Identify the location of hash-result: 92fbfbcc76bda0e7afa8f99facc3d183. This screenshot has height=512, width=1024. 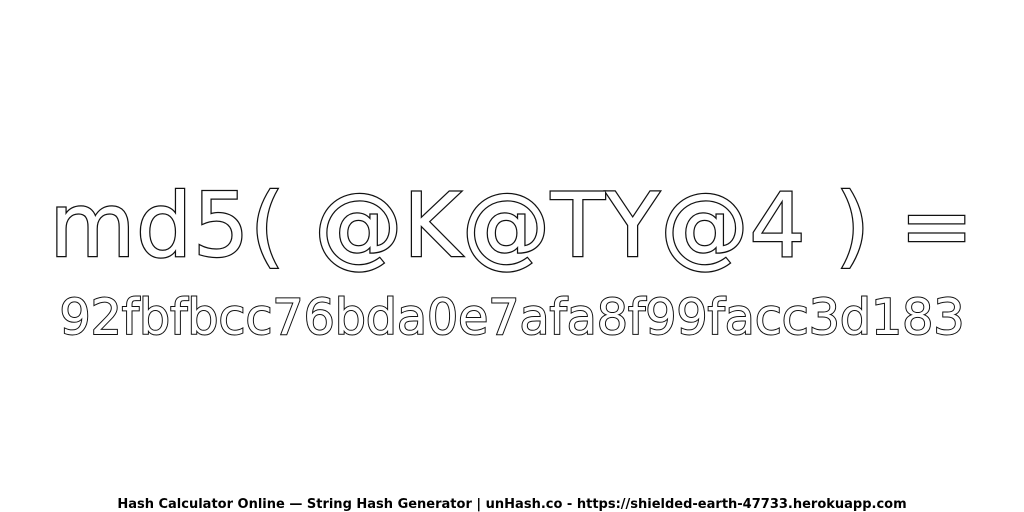
(511, 317).